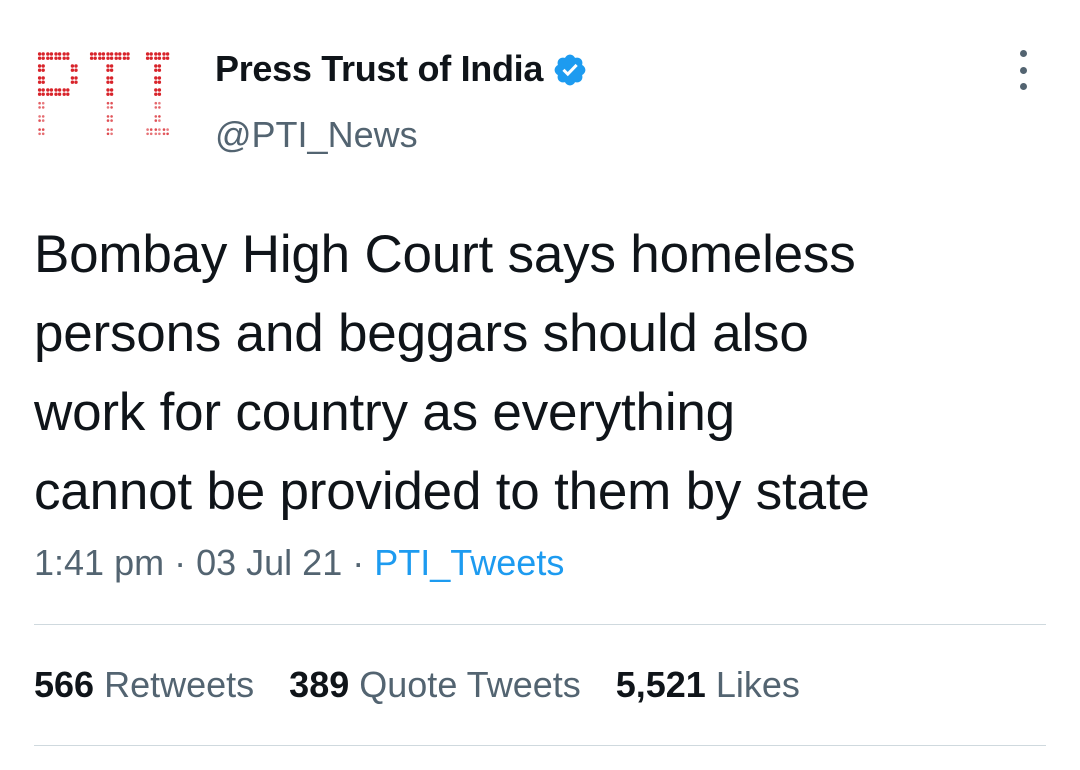 This screenshot has width=1080, height=770. I want to click on pti-logo-icon, so click(103, 93).